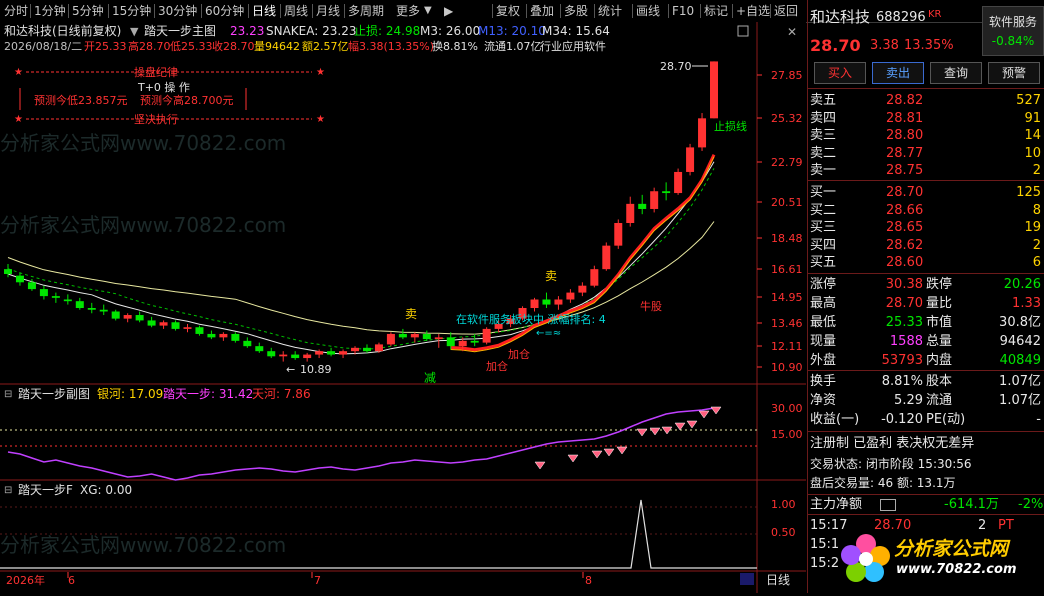 This screenshot has height=596, width=1044. What do you see at coordinates (50, 11) in the screenshot?
I see `period-1min: 1分钟` at bounding box center [50, 11].